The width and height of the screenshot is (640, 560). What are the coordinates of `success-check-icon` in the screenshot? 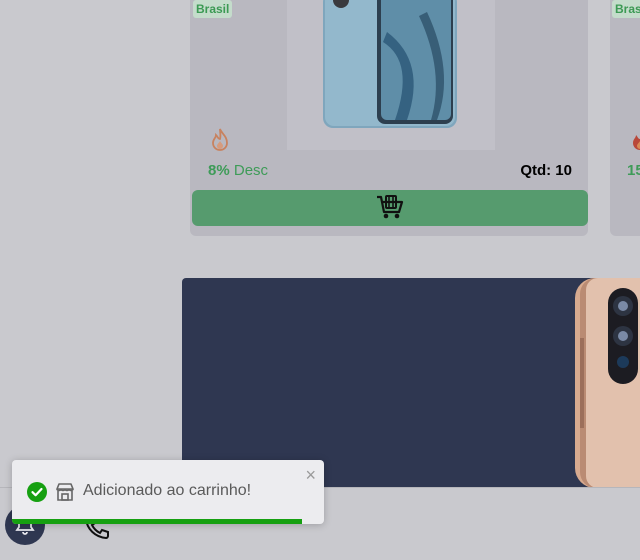 It's located at (37, 494).